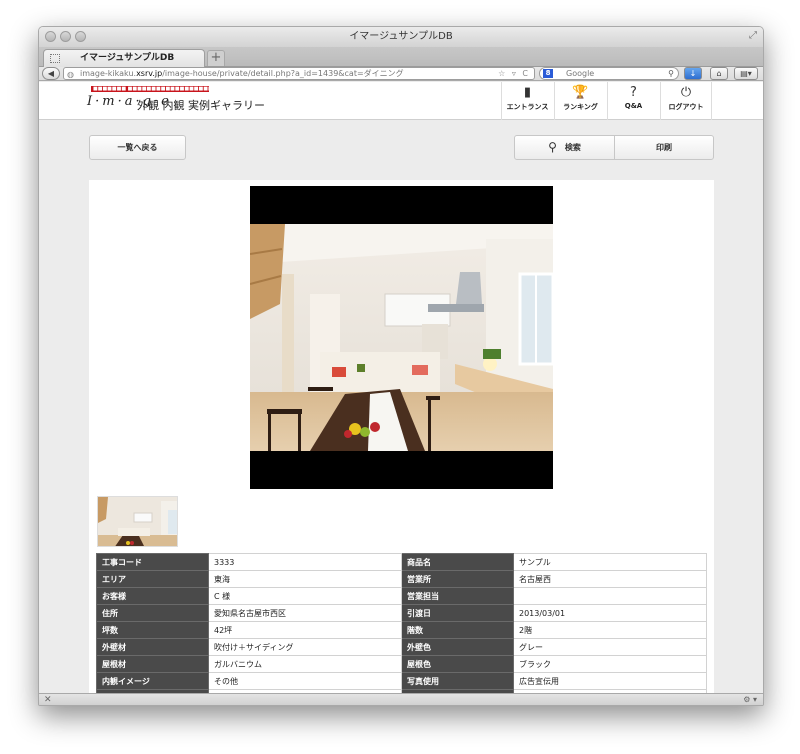 The image size is (800, 754). I want to click on door-icon: ▮, so click(527, 92).